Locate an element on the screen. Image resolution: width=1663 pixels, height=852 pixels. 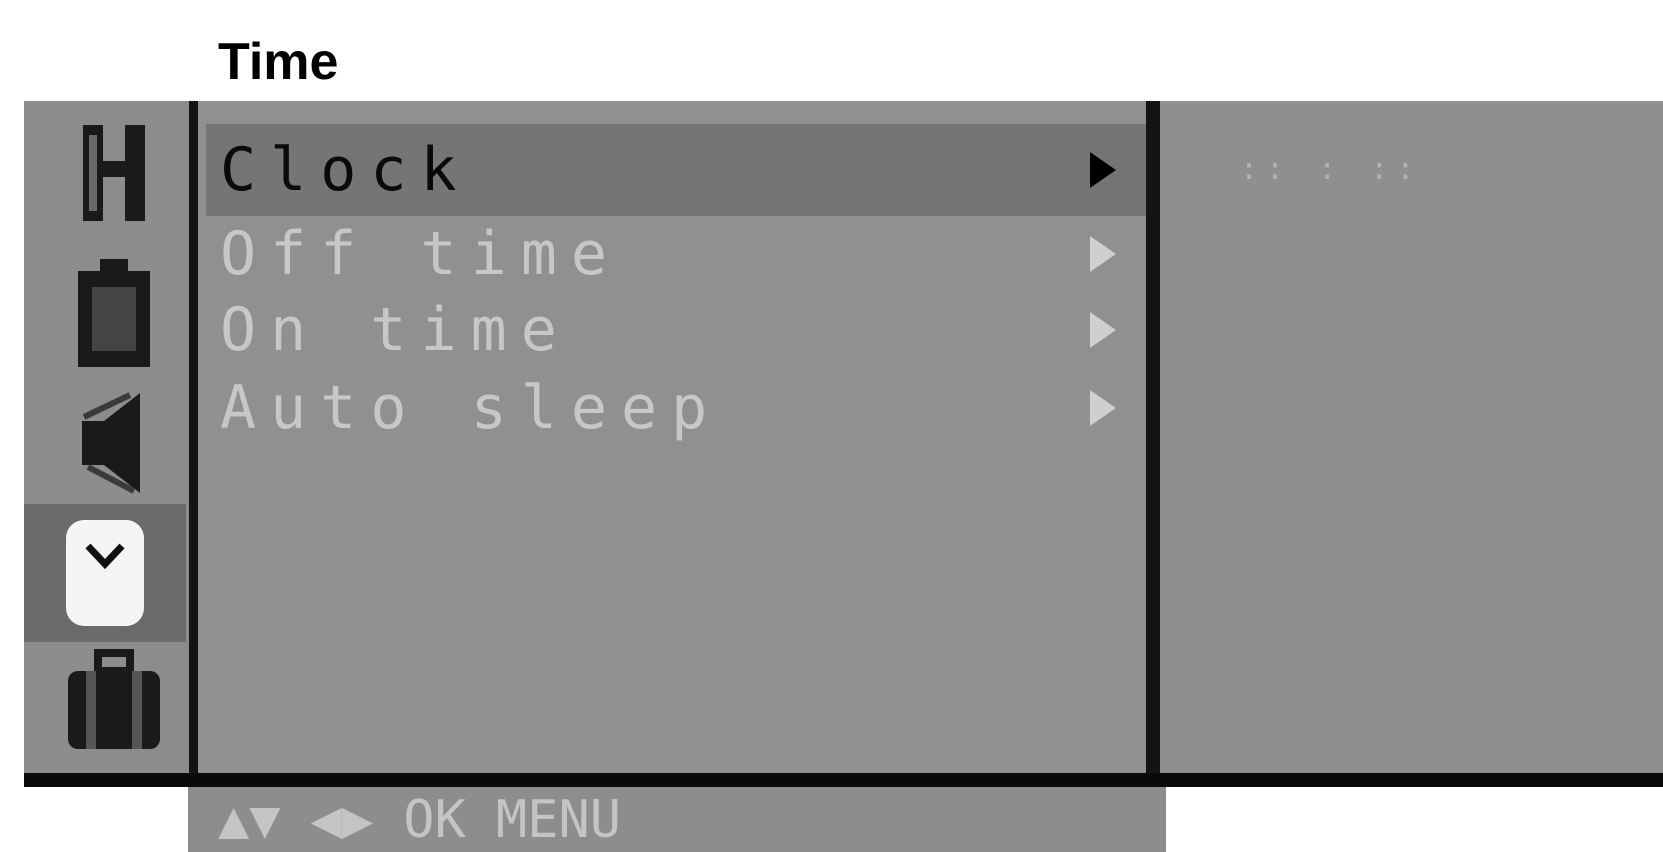
sound-icon is located at coordinates (114, 443).